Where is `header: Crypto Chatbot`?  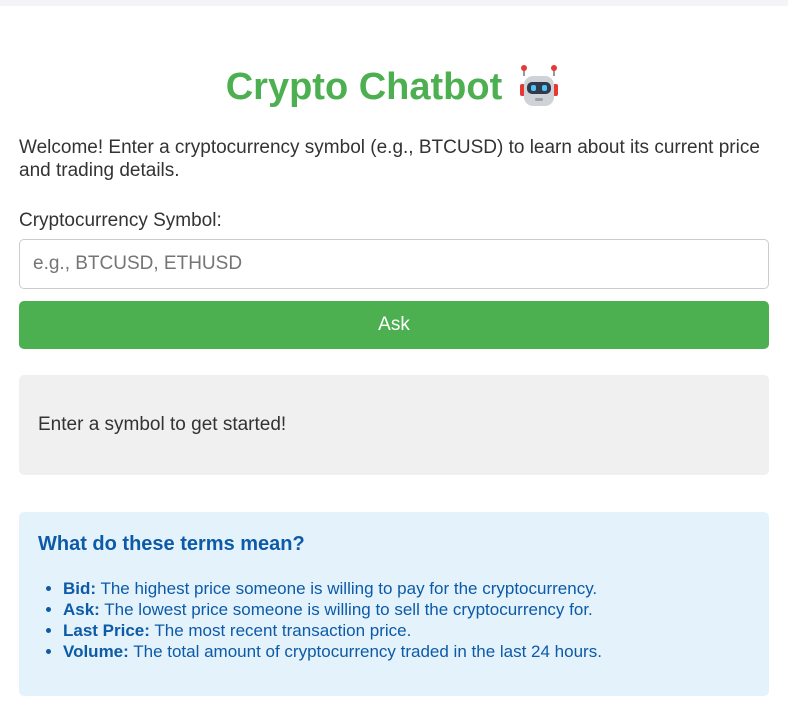 header: Crypto Chatbot is located at coordinates (394, 87).